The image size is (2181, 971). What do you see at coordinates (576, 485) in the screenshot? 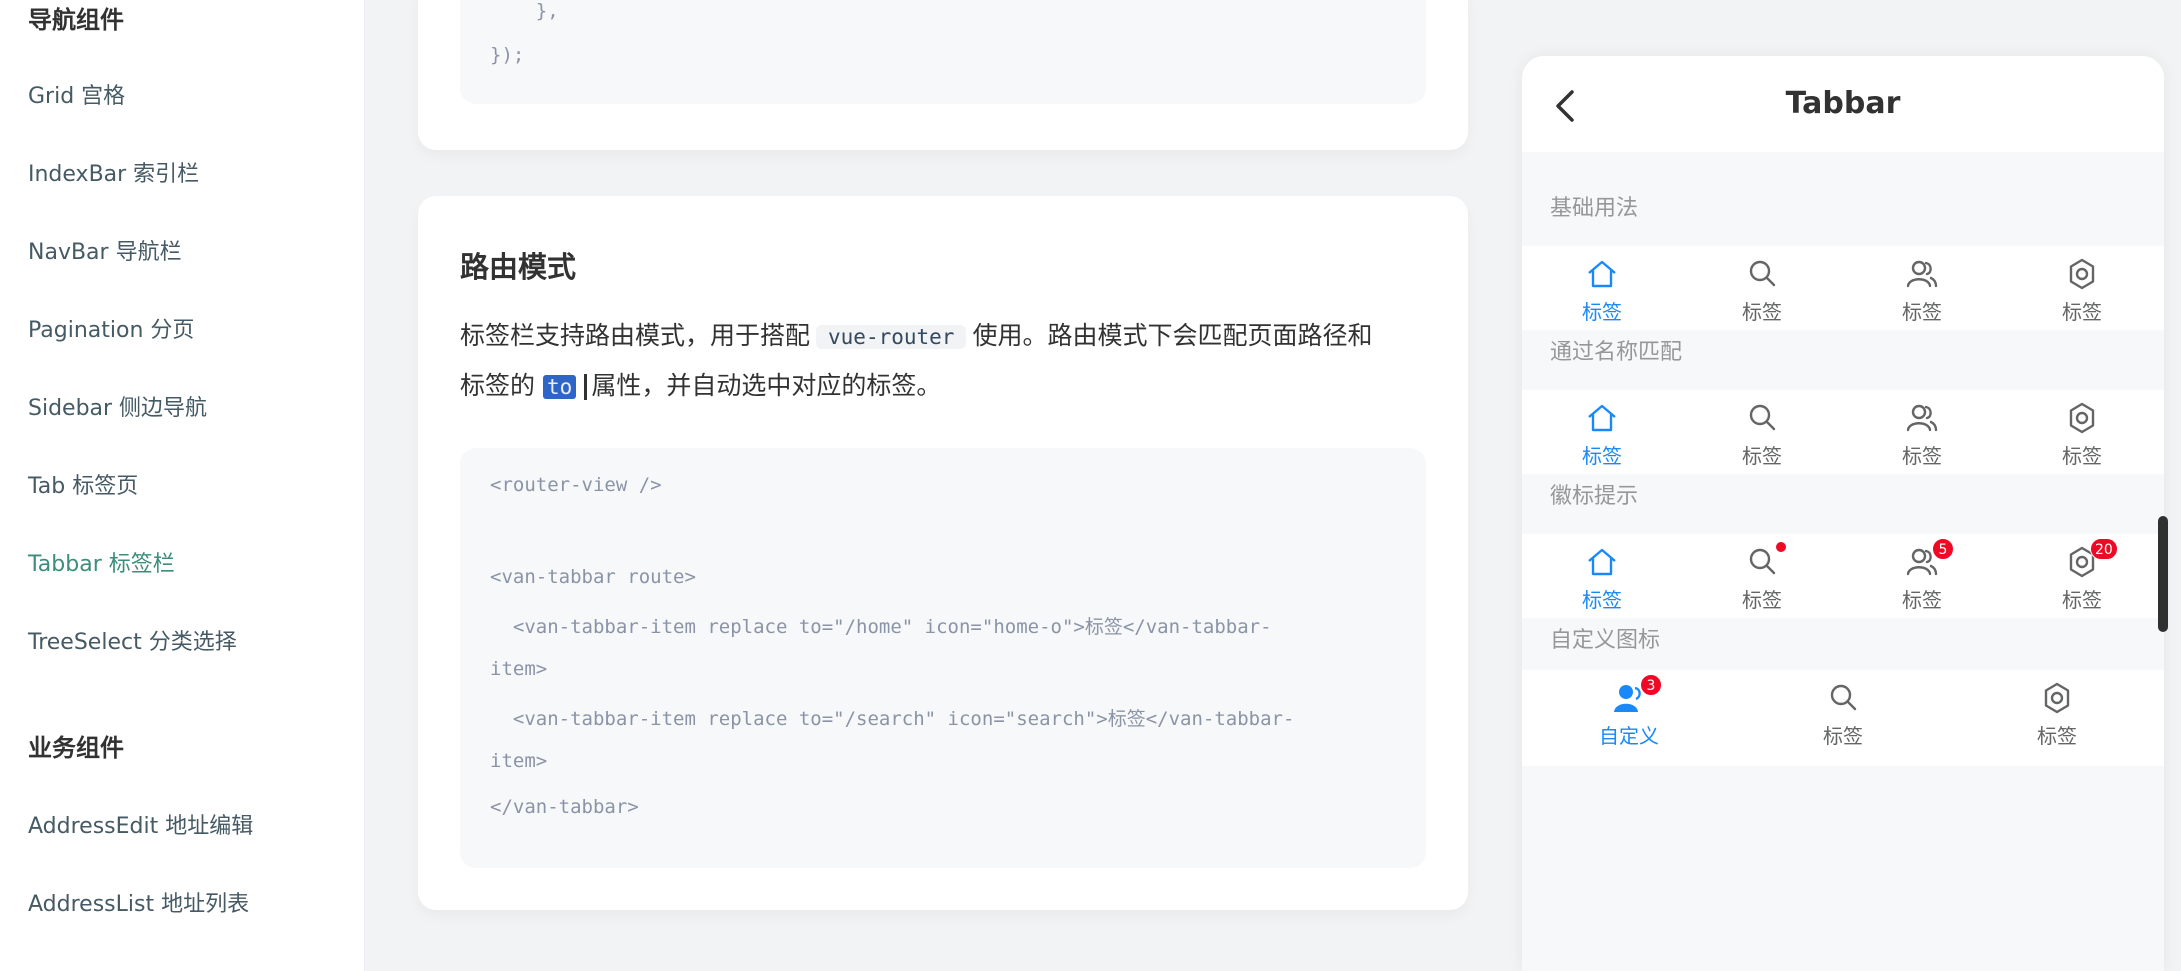
I see `code-line: <router-view />` at bounding box center [576, 485].